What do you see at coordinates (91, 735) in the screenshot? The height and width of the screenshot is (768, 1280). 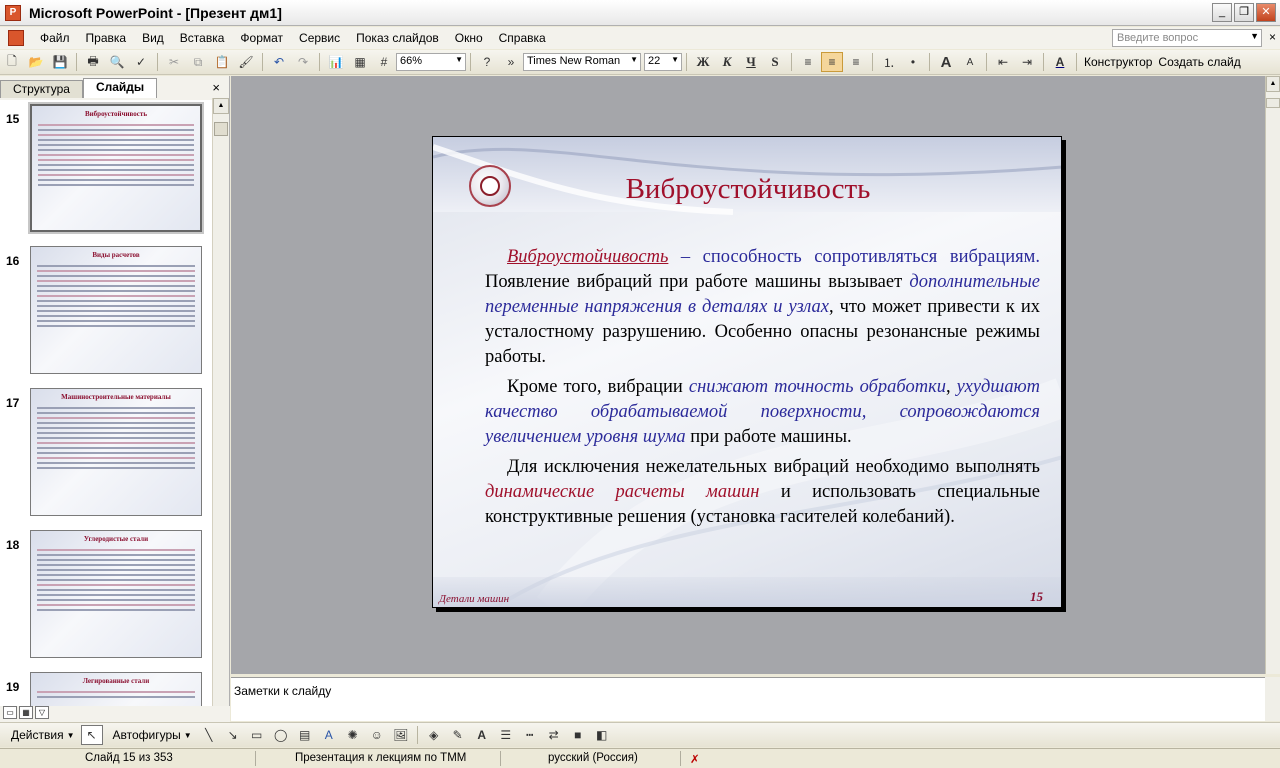 I see `select-pointer-icon: ↖` at bounding box center [91, 735].